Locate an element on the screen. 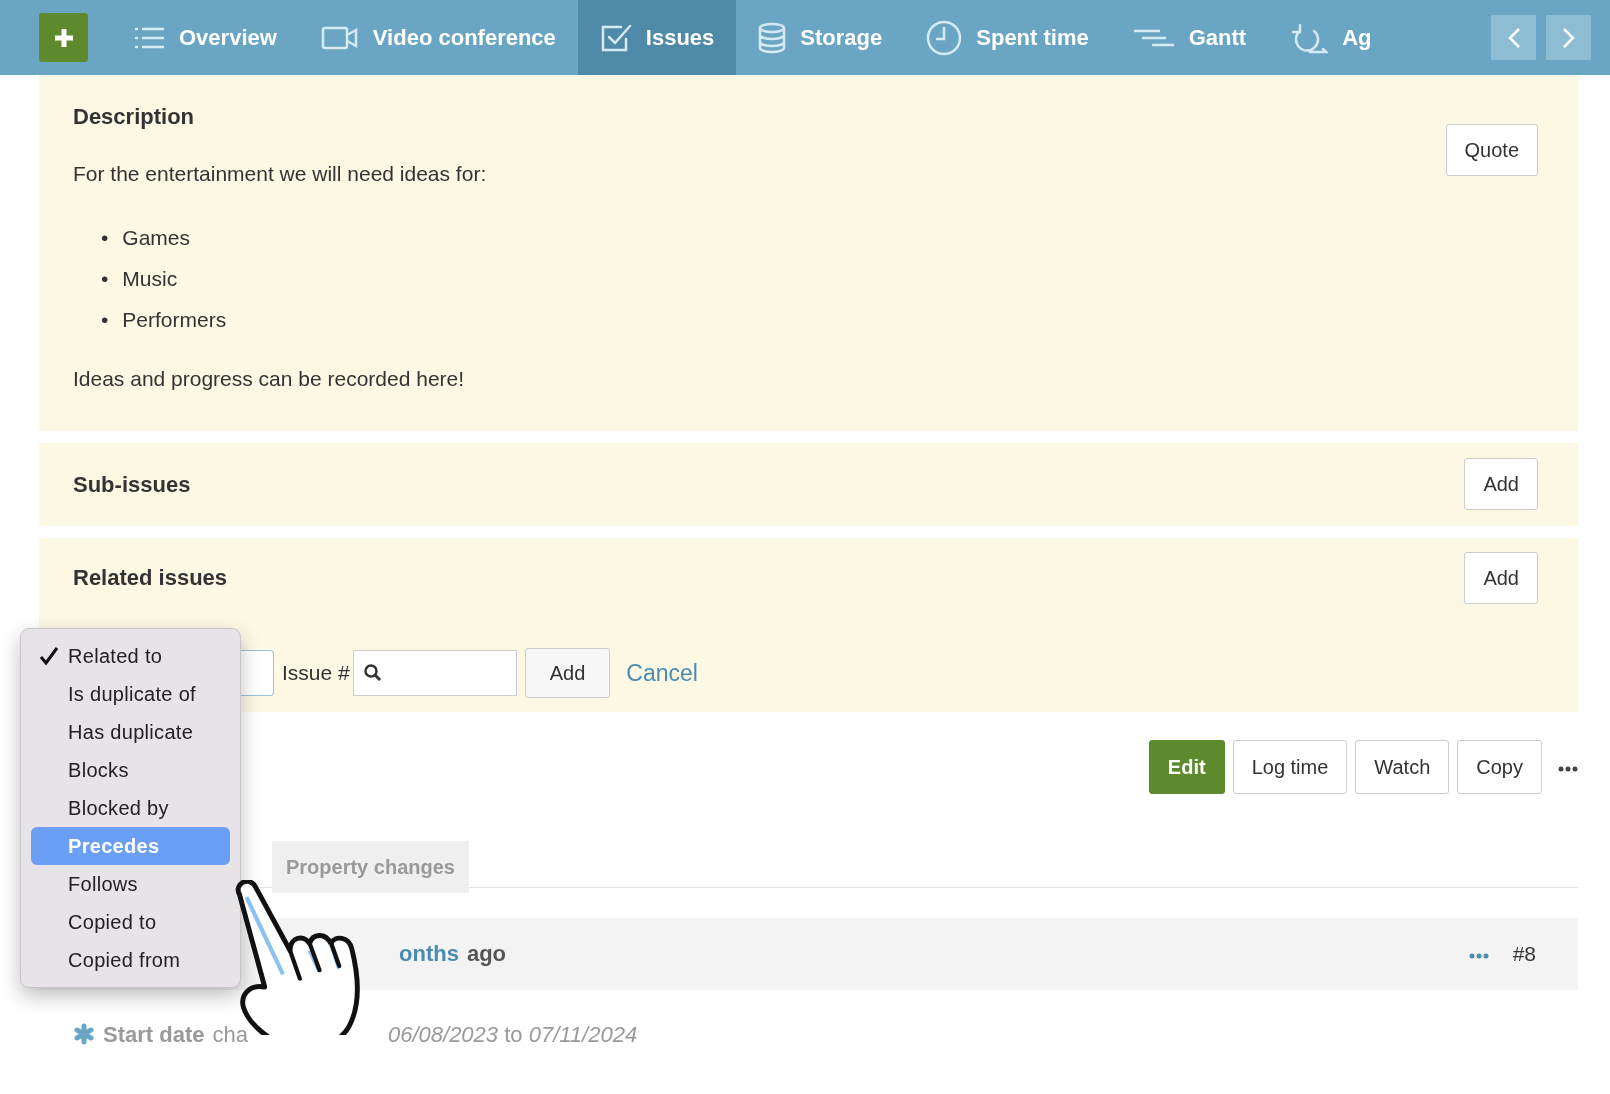 This screenshot has height=1094, width=1610. action-button: Watch is located at coordinates (1402, 766).